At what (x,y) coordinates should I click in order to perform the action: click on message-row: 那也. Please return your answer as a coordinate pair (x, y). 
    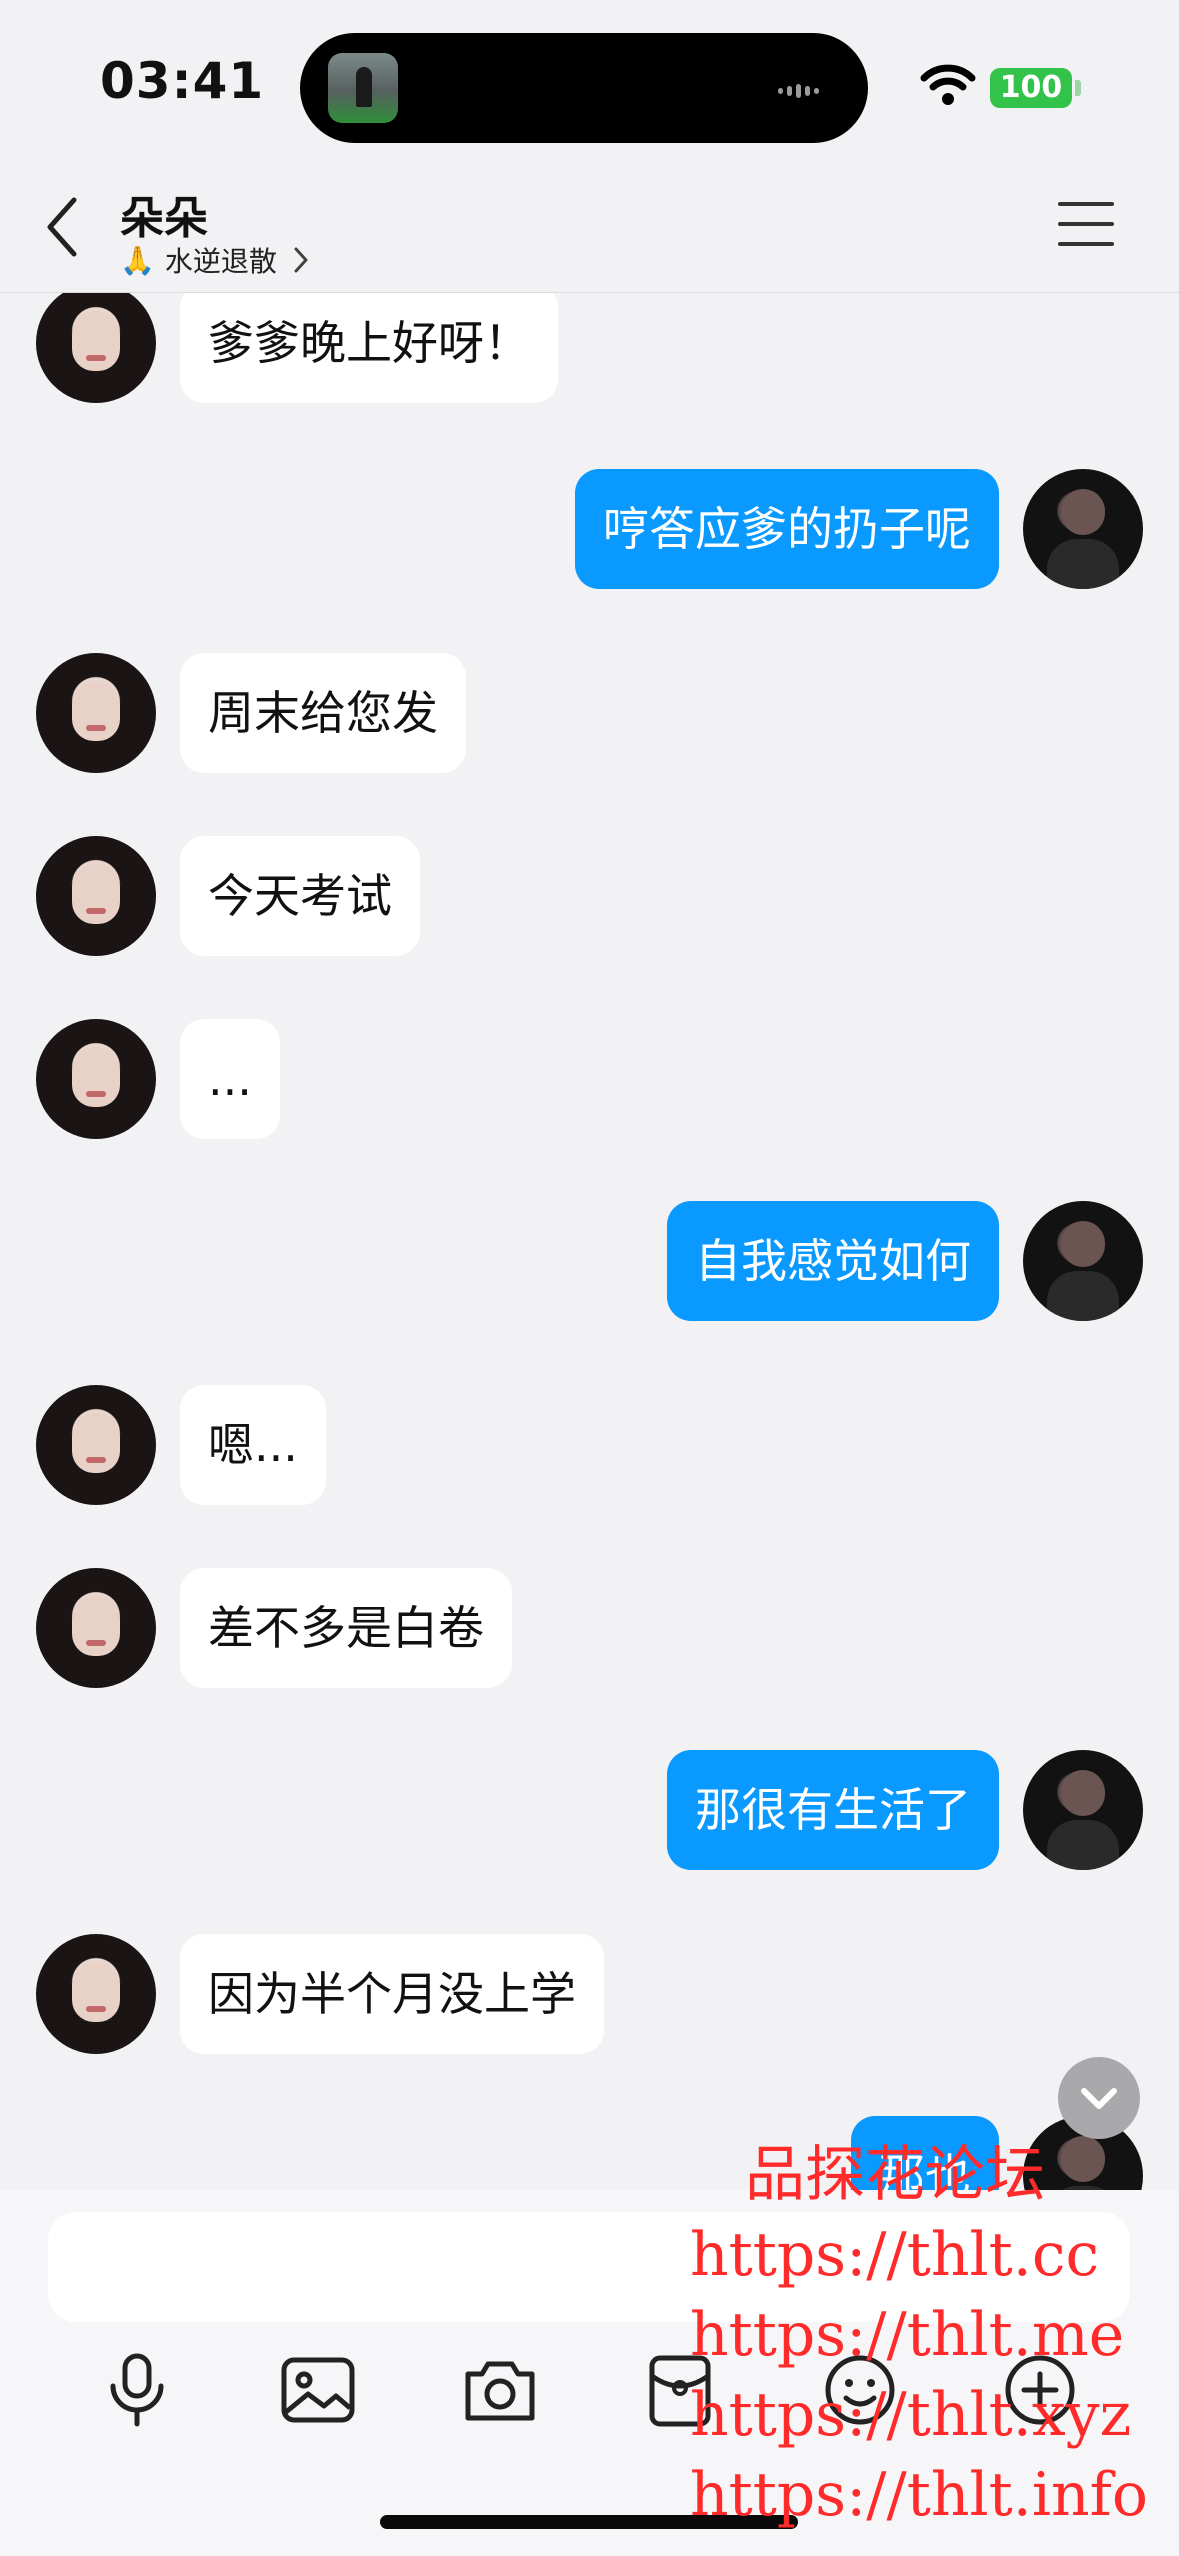
    Looking at the image, I should click on (589, 2153).